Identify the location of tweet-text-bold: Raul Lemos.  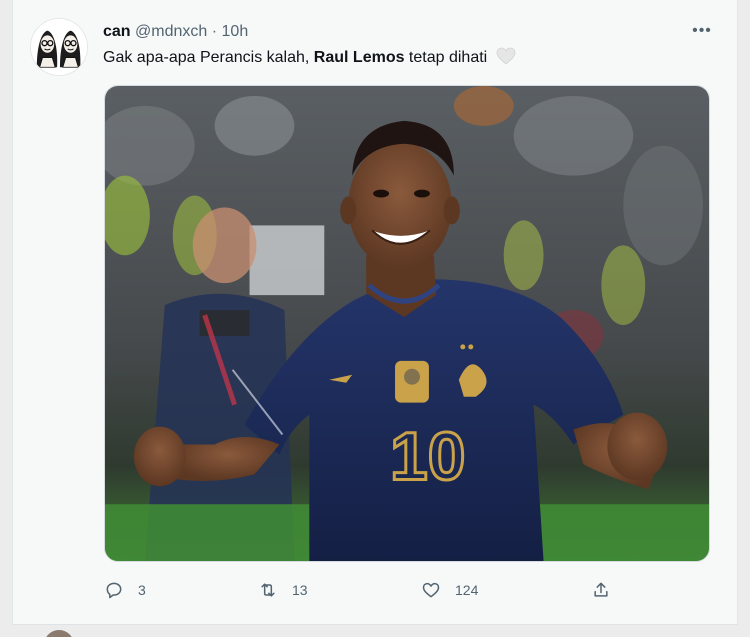
(359, 57).